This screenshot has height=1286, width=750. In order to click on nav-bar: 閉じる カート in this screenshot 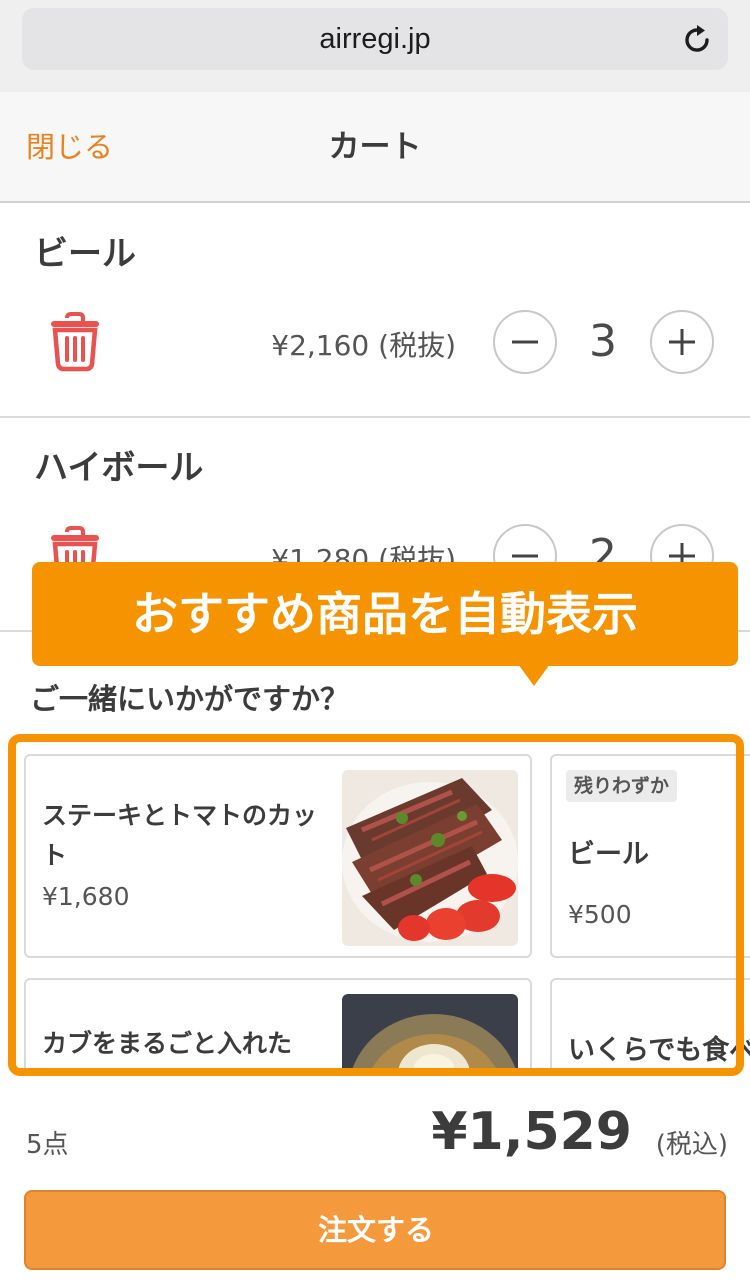, I will do `click(375, 147)`.